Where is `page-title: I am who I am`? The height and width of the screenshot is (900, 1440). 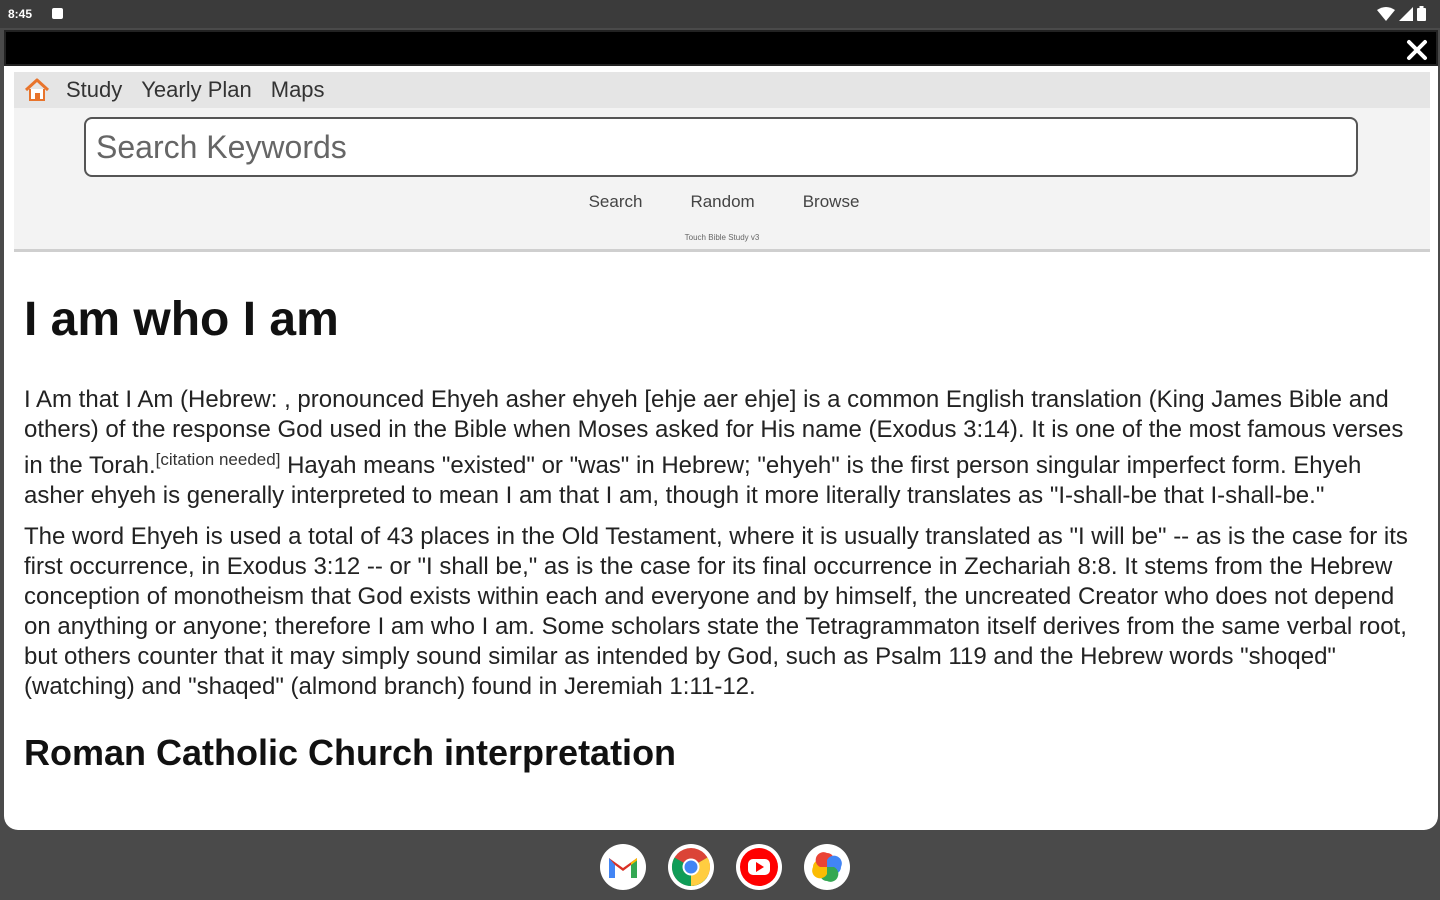
page-title: I am who I am is located at coordinates (181, 319).